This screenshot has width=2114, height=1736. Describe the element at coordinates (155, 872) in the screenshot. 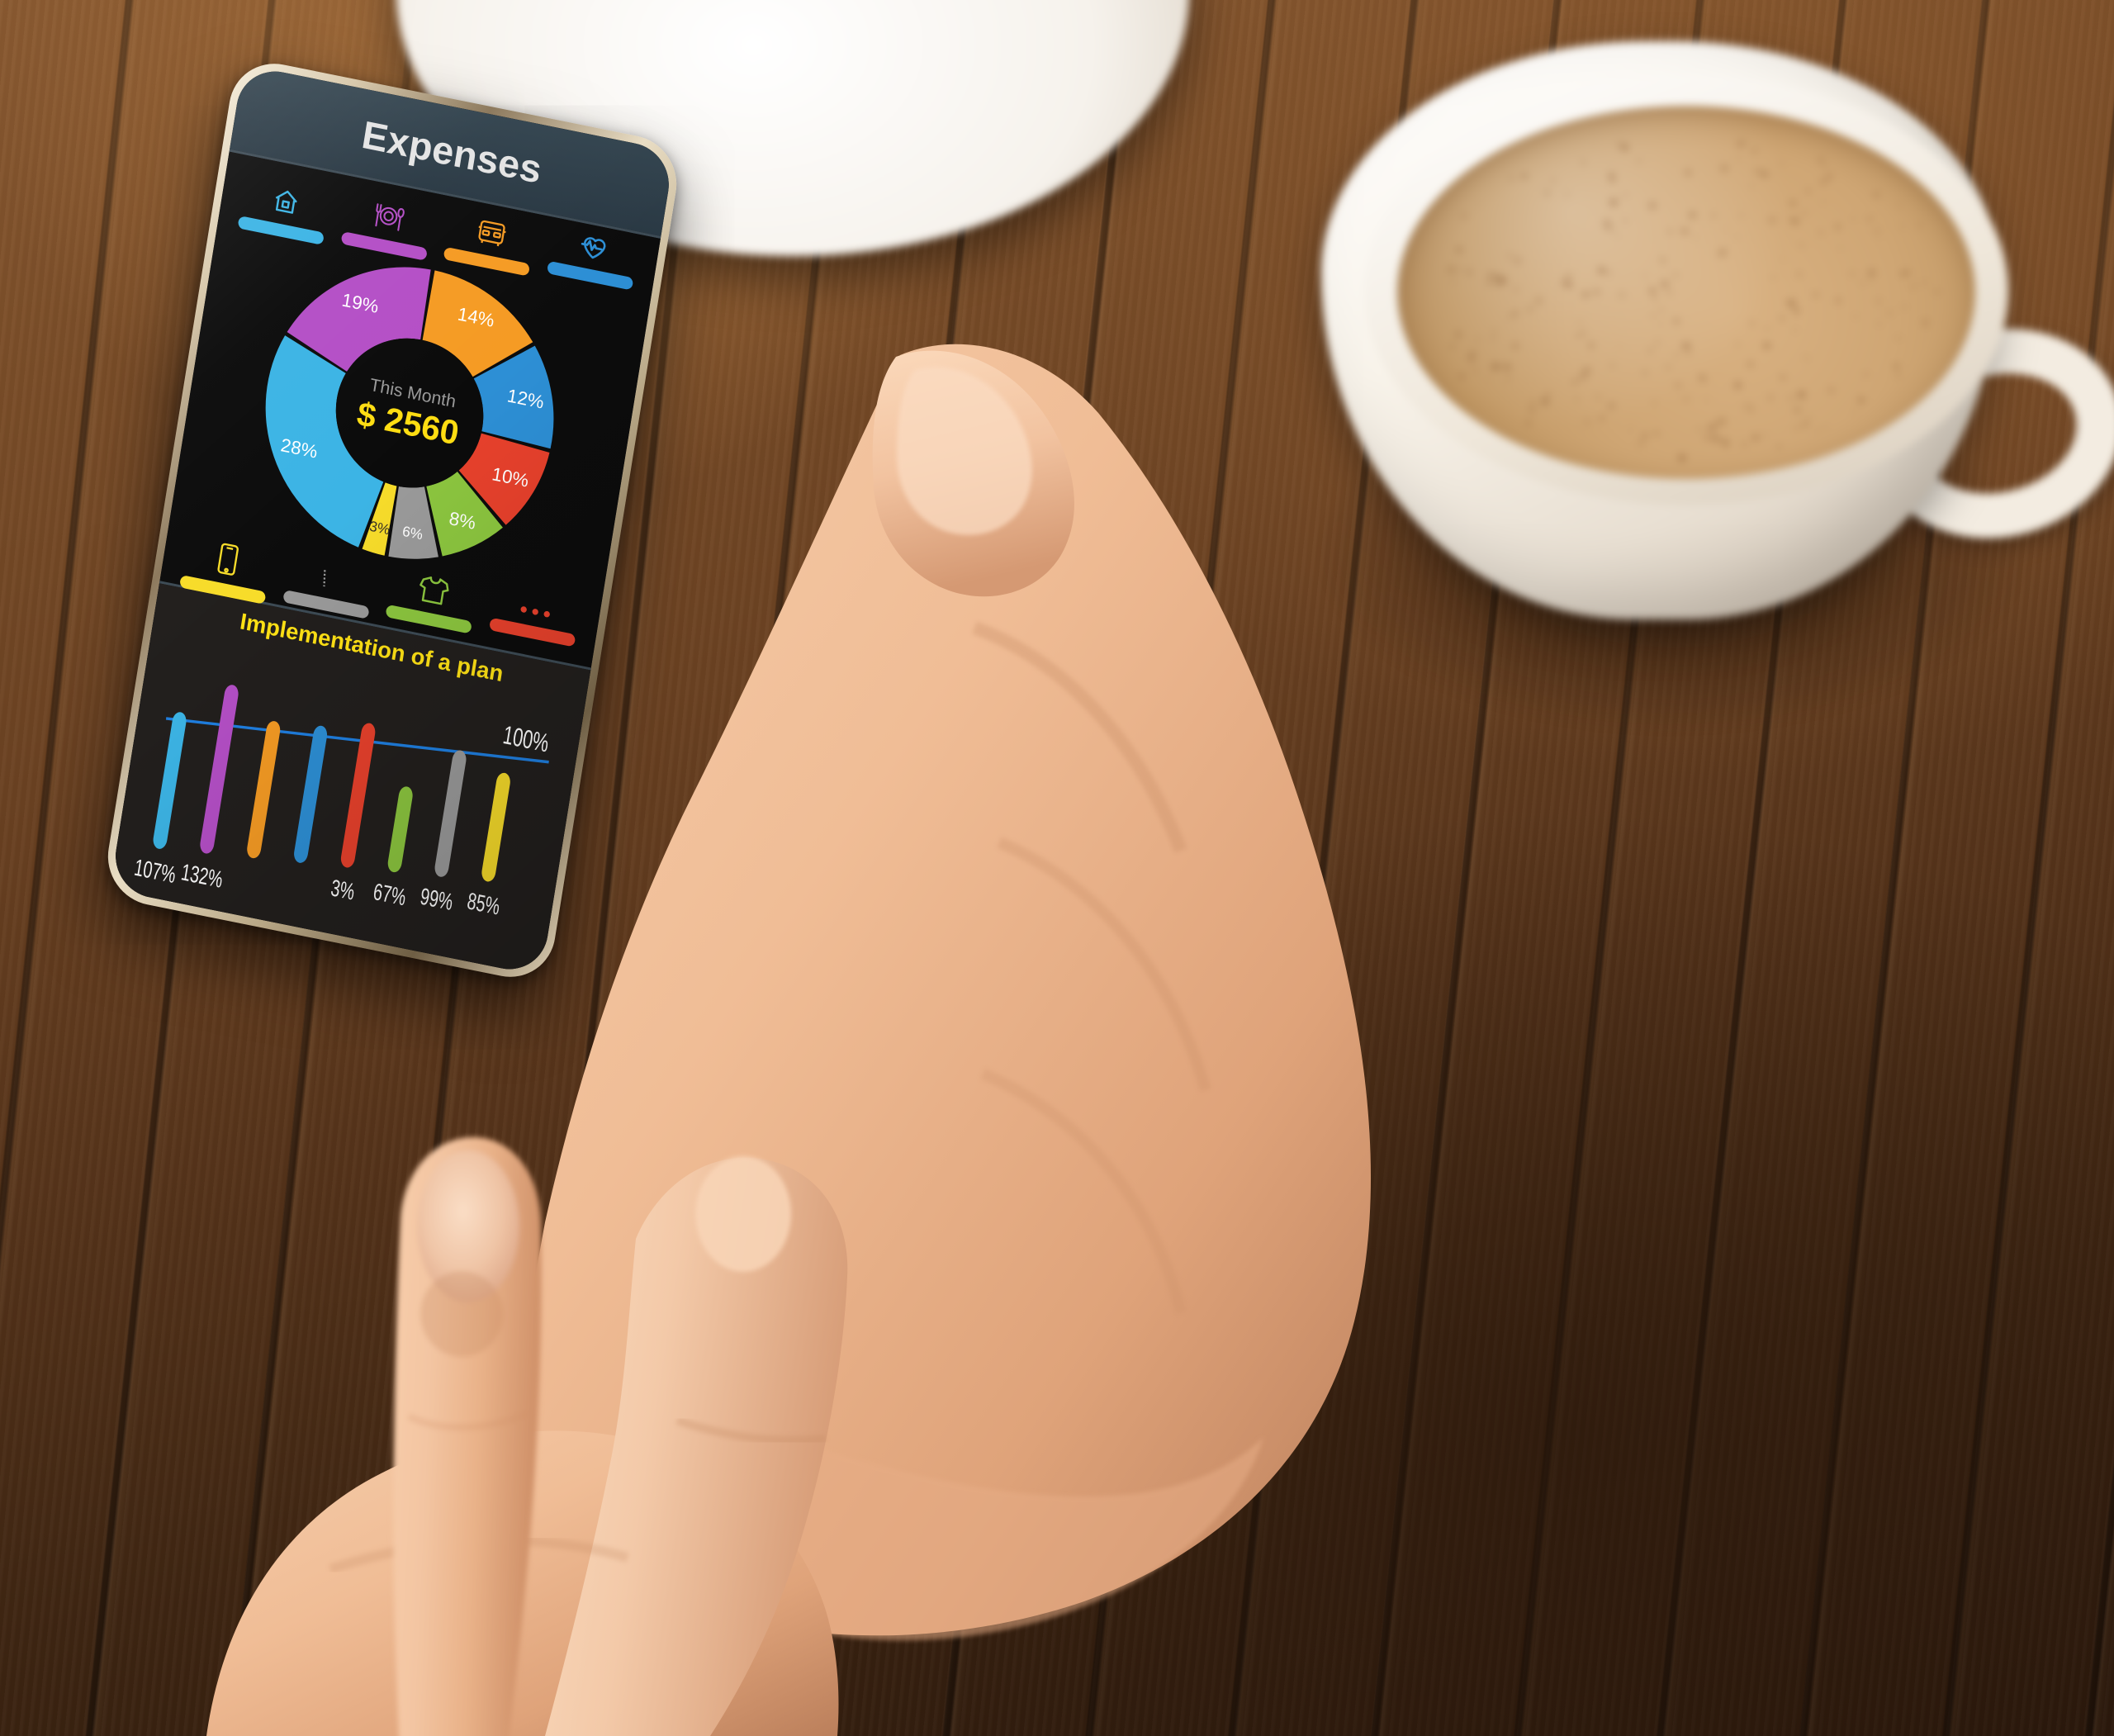

I see `plan-bar-label: 107%` at that location.